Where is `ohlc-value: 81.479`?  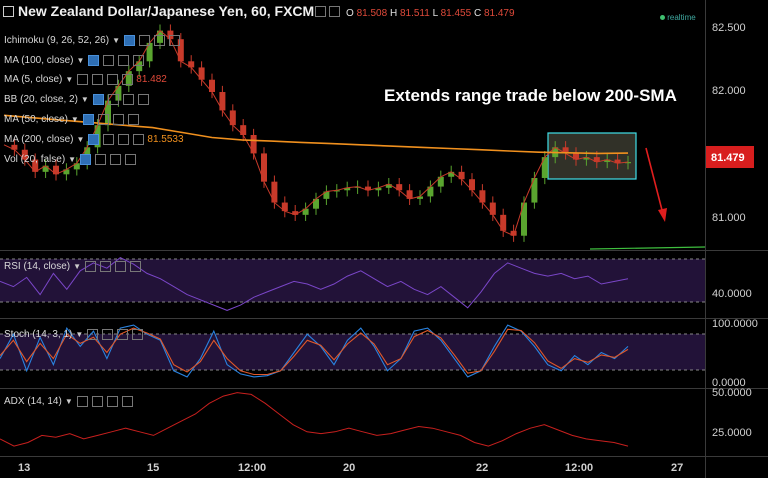 ohlc-value: 81.479 is located at coordinates (499, 13).